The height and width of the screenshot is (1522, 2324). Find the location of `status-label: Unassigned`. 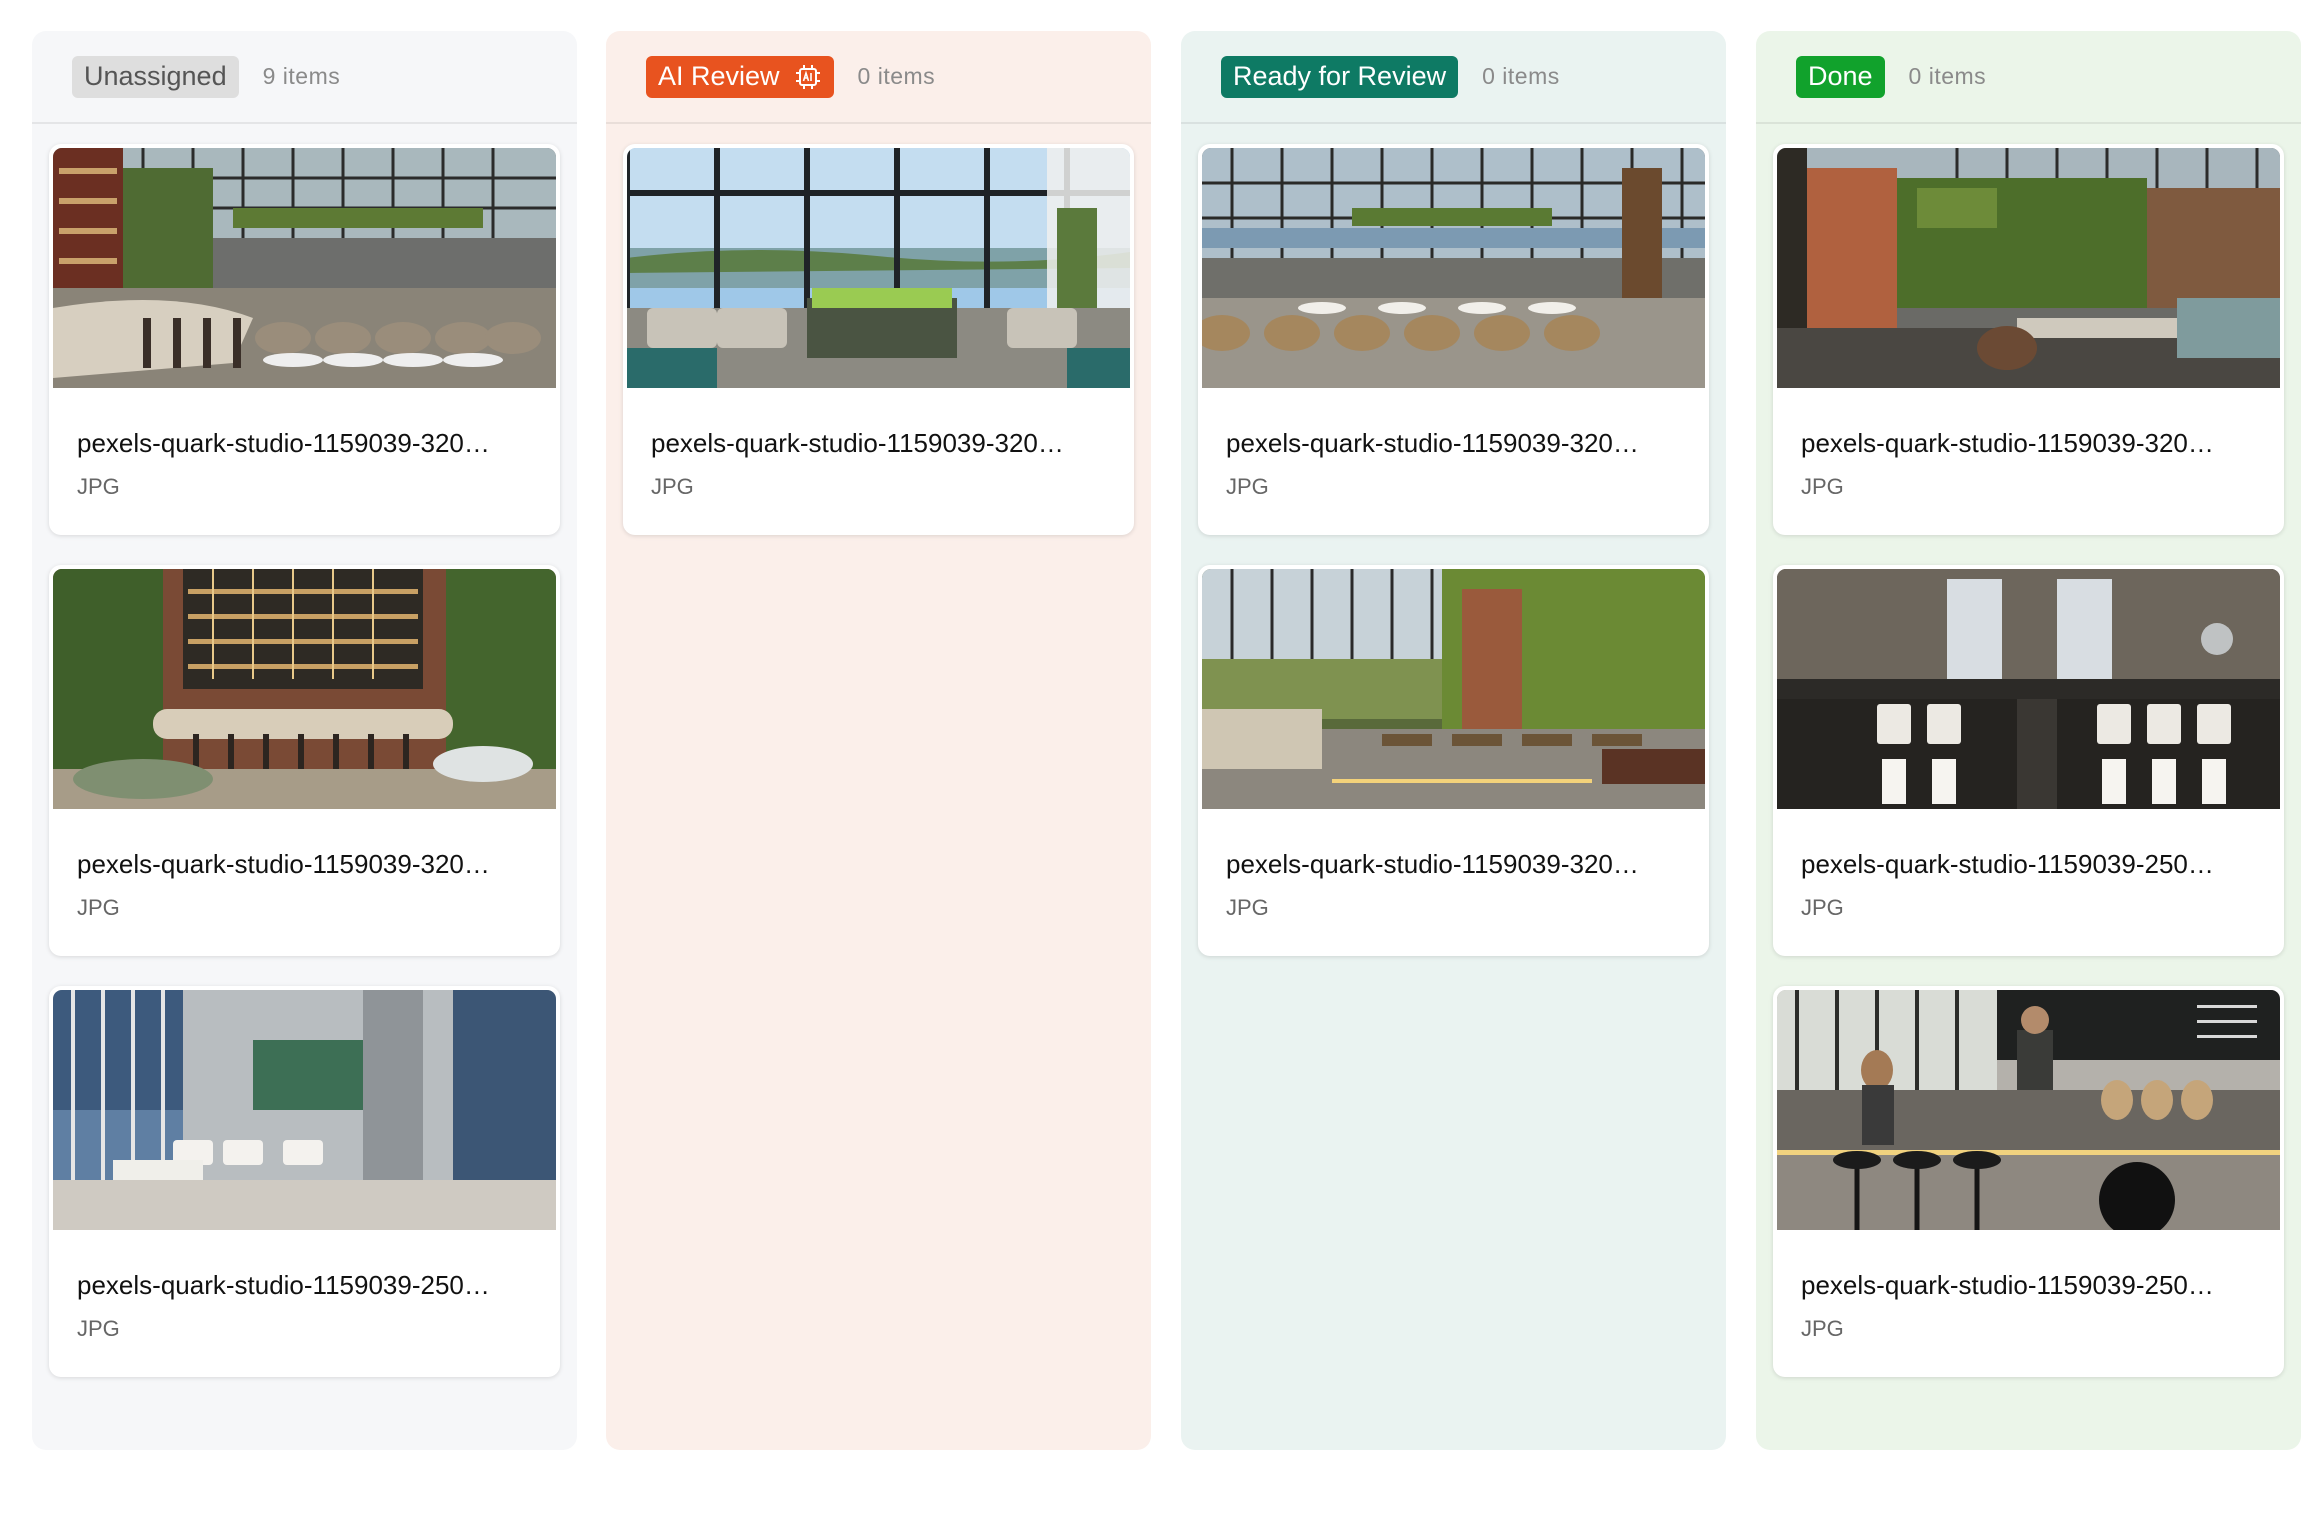

status-label: Unassigned is located at coordinates (155, 76).